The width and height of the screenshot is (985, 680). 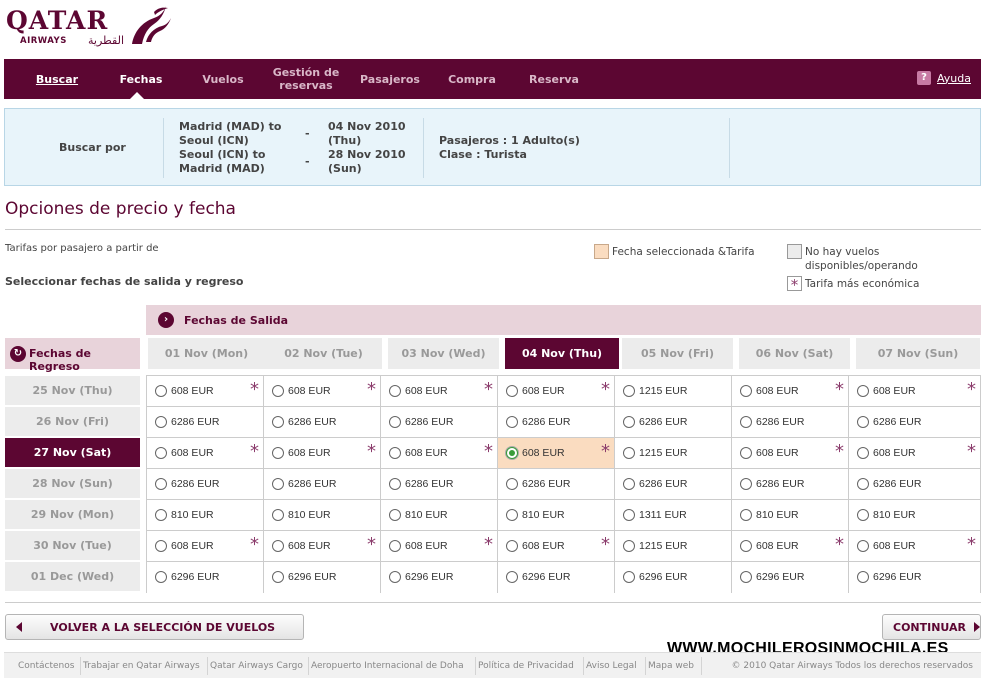 I want to click on nav-buscar: Buscar, so click(x=57, y=79).